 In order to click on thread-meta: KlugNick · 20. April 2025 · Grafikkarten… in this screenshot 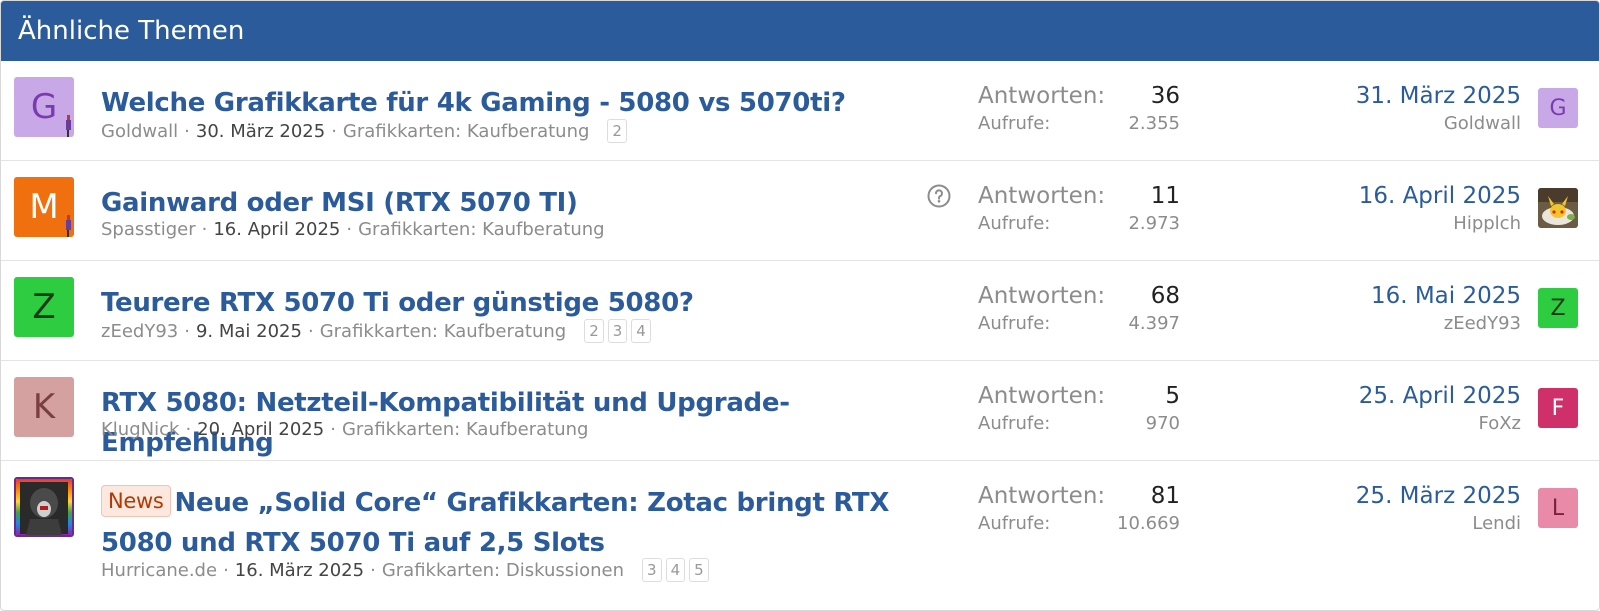, I will do `click(345, 429)`.